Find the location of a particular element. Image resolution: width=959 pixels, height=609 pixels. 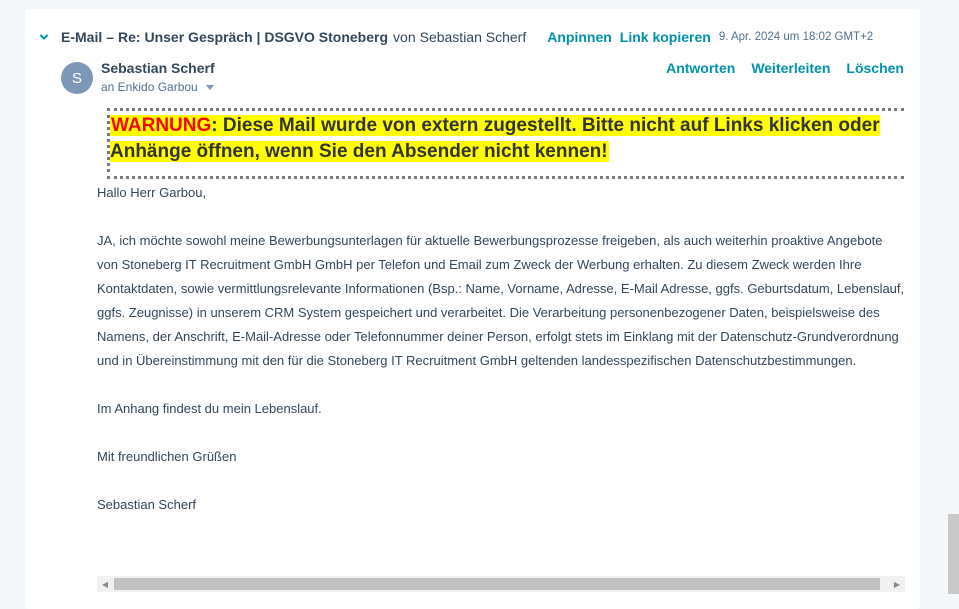

greeting: Hallo Herr Garbou, is located at coordinates (152, 192).